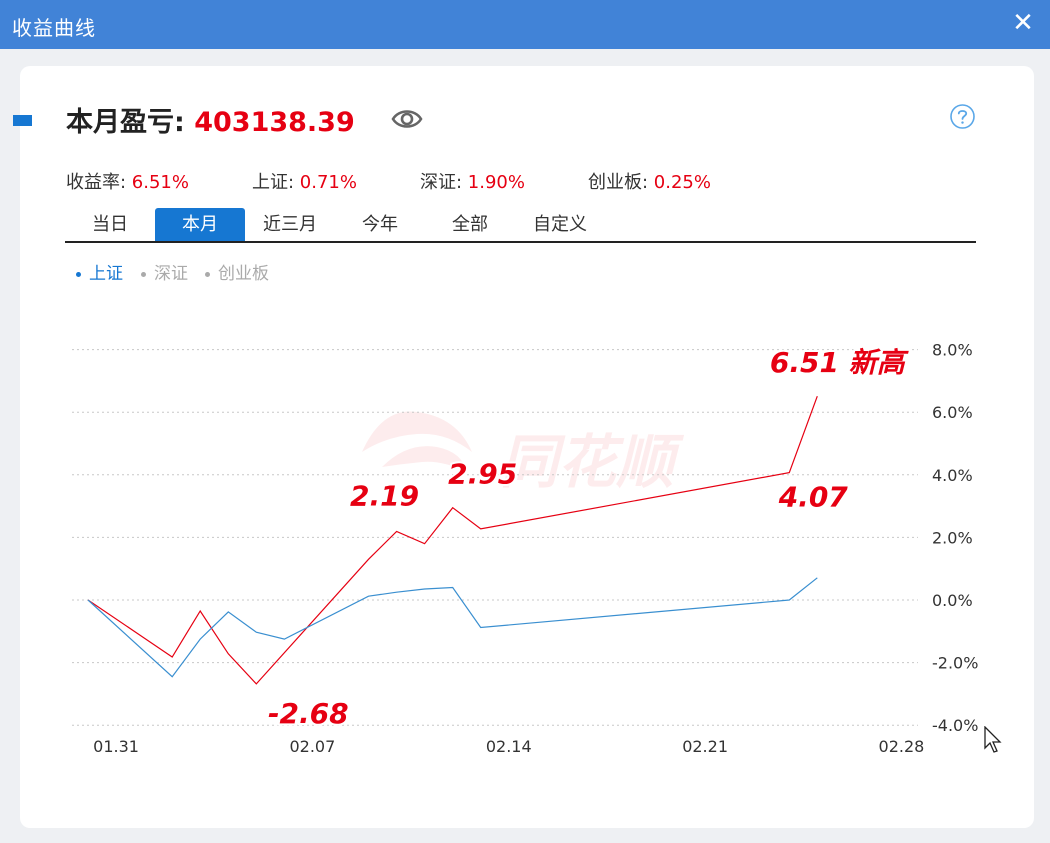 This screenshot has height=843, width=1050. I want to click on y-tick-label: -2.0%, so click(955, 663).